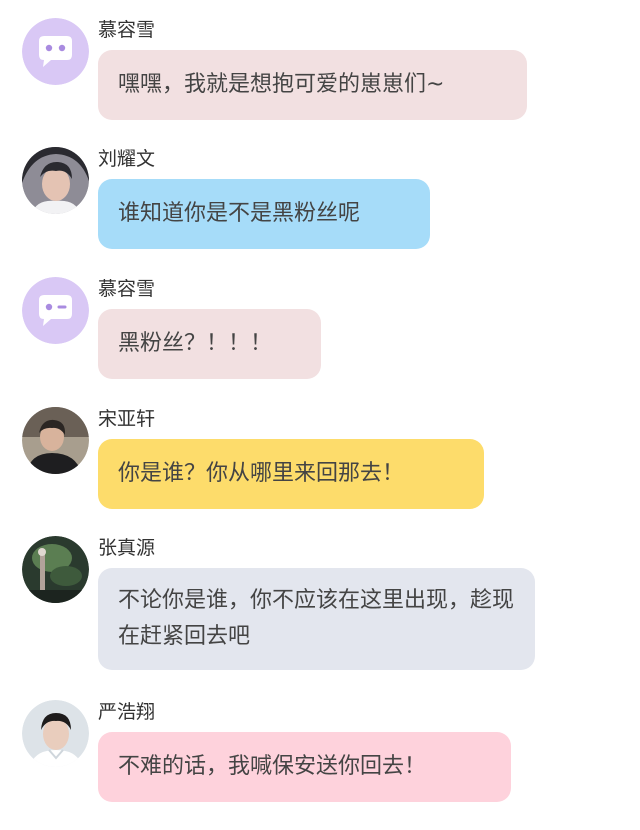 The image size is (640, 830). I want to click on message-bubble: 谁知道你是不是黑粉丝呢, so click(264, 214).